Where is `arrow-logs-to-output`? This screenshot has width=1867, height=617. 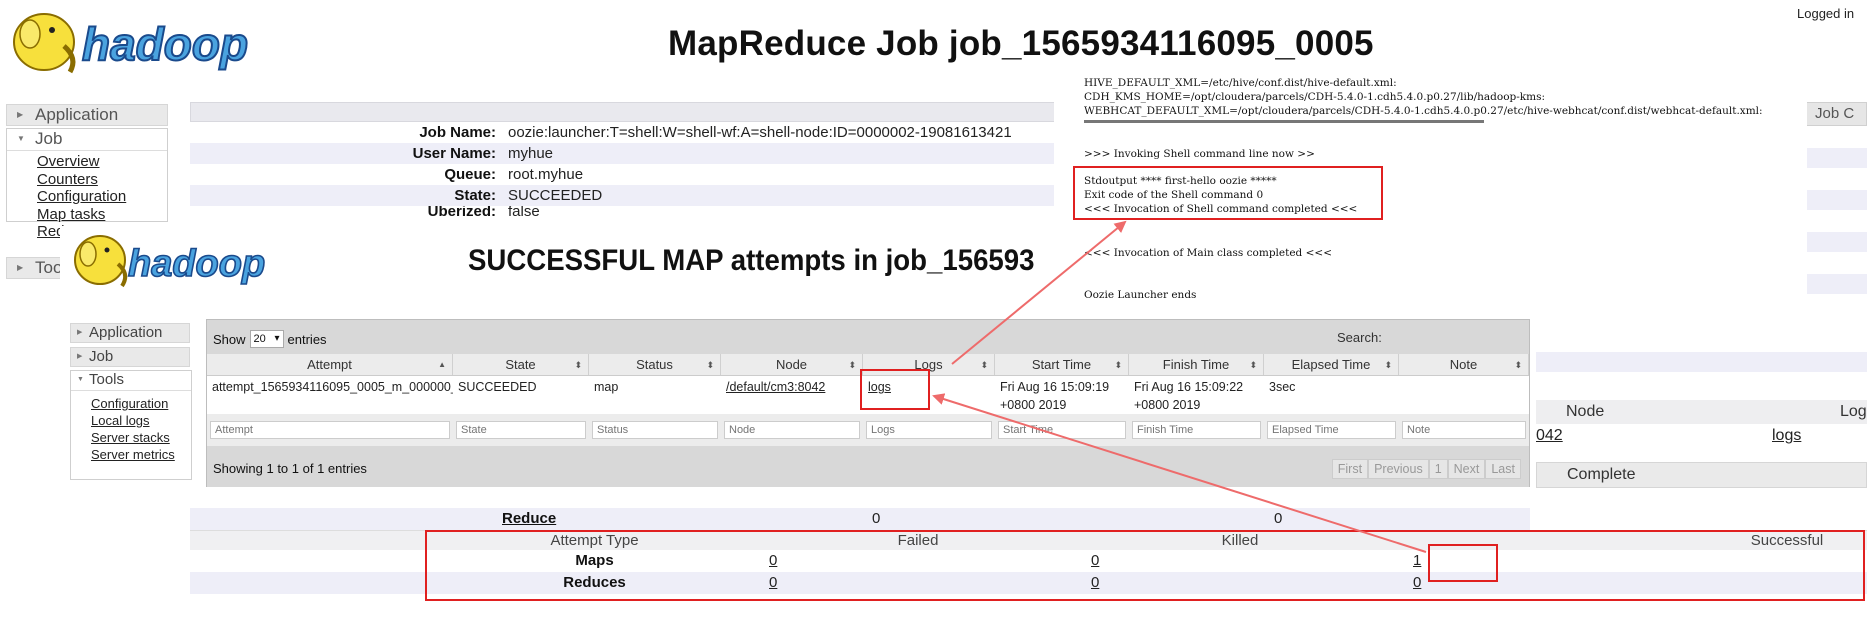 arrow-logs-to-output is located at coordinates (1039, 292).